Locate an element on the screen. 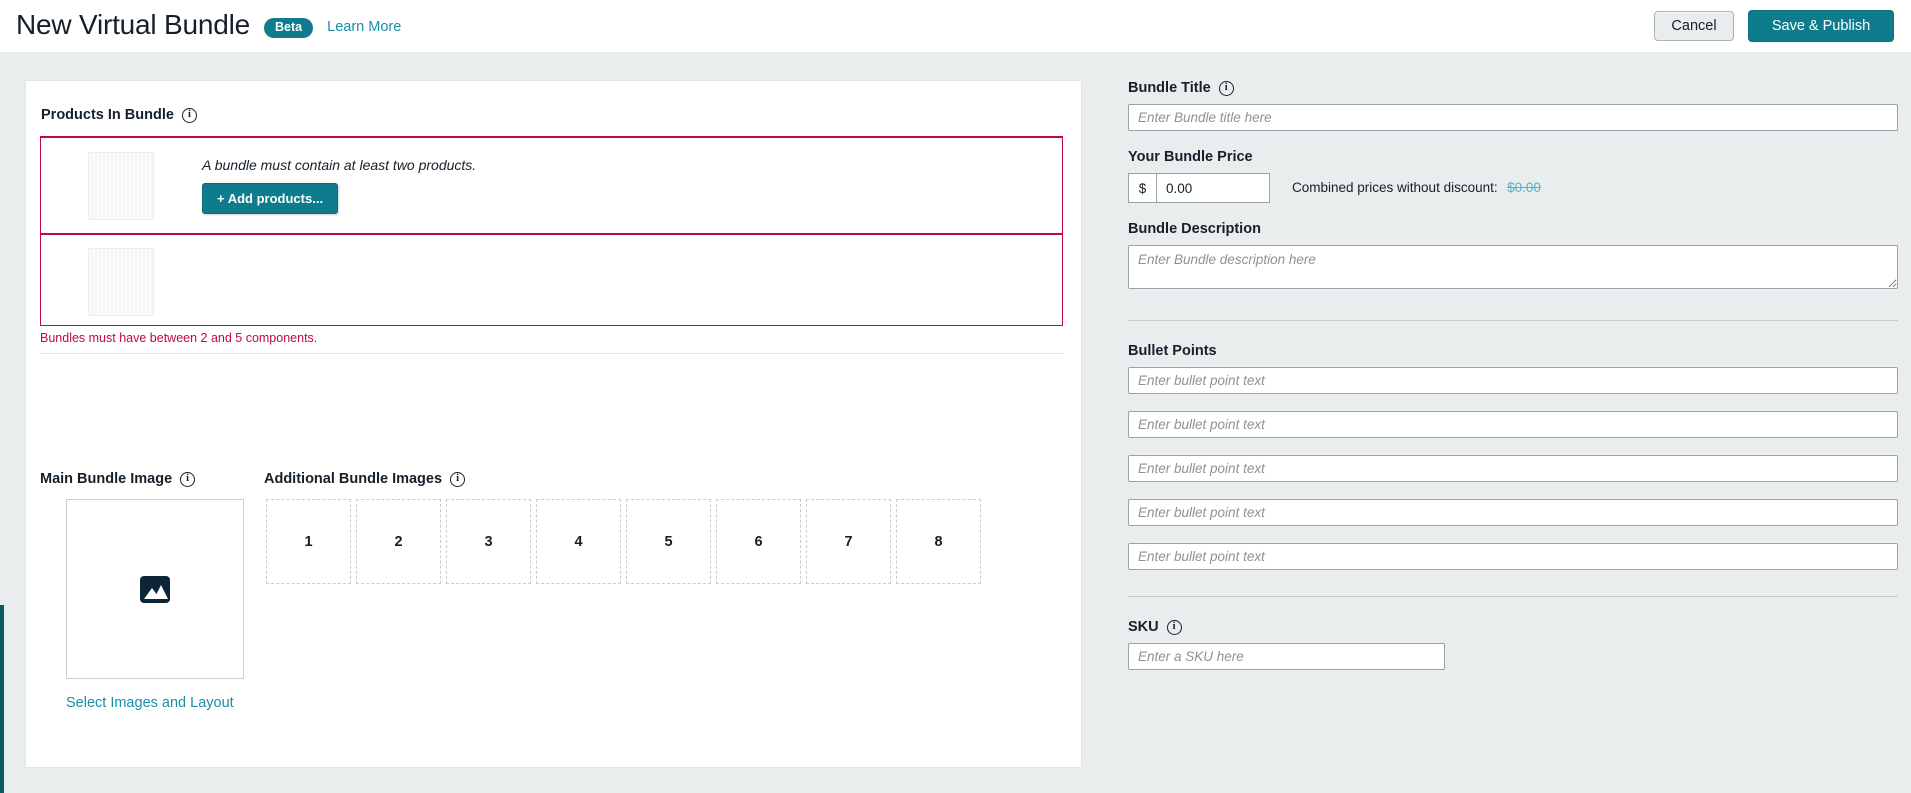 The image size is (1911, 793). product-row is located at coordinates (551, 280).